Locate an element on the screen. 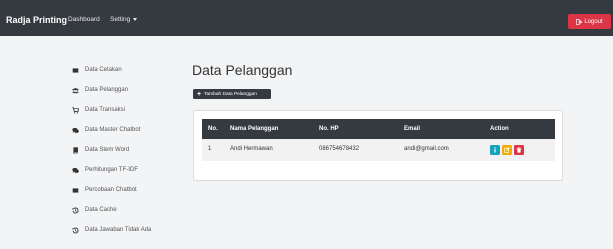 The width and height of the screenshot is (613, 249). column-header-phone: No. HP is located at coordinates (329, 129).